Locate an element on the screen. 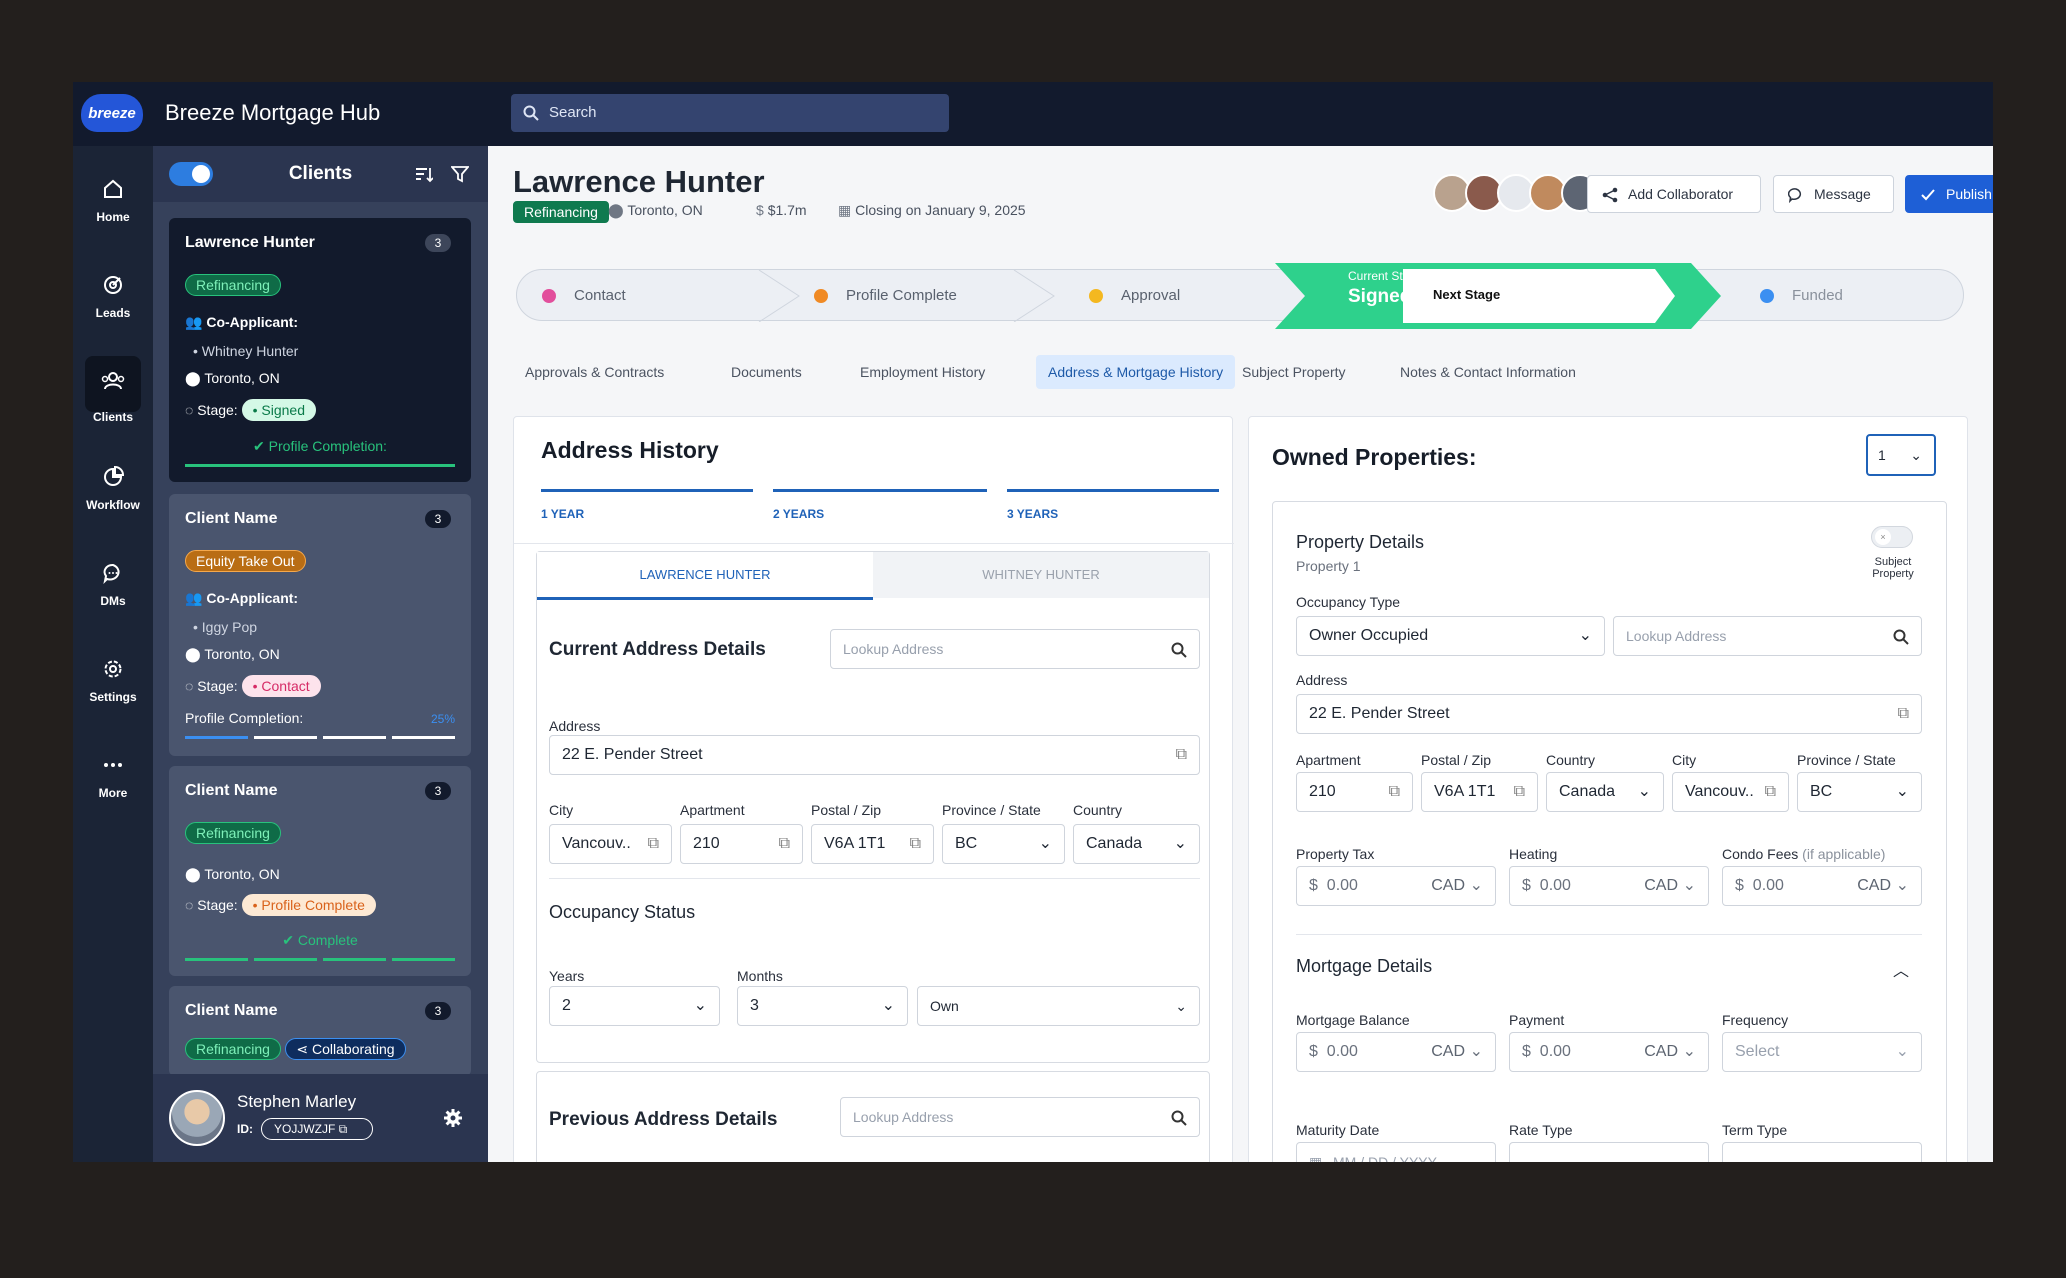 The height and width of the screenshot is (1278, 2066). search-input: Search is located at coordinates (730, 113).